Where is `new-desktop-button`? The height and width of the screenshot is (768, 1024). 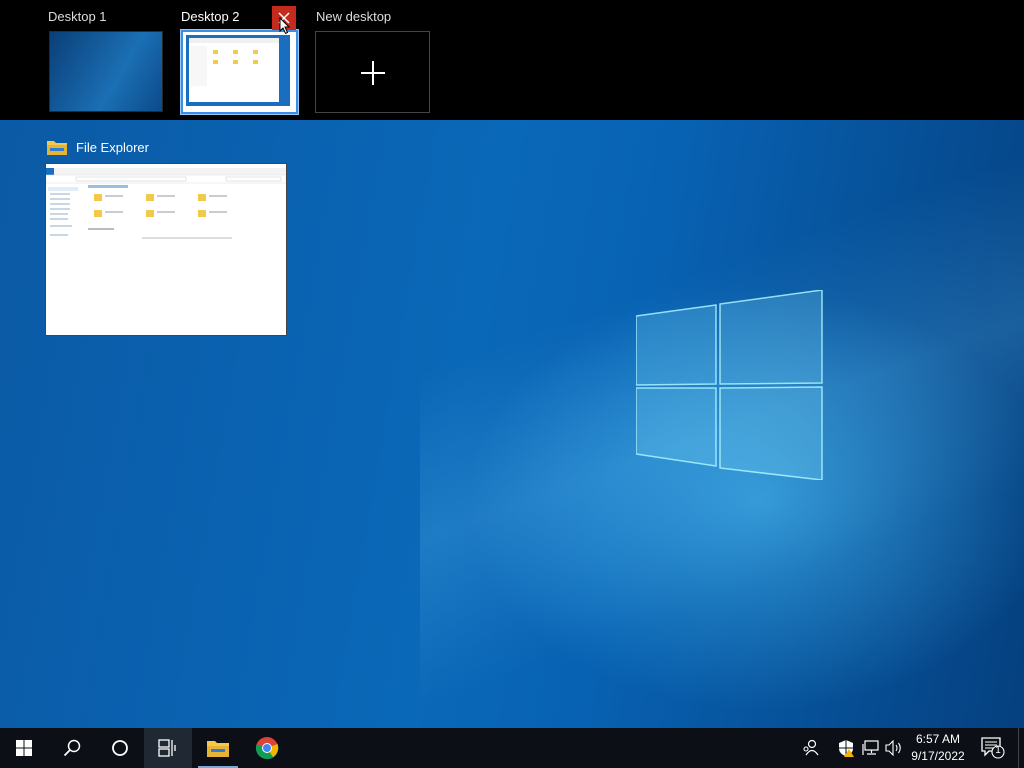 new-desktop-button is located at coordinates (372, 72).